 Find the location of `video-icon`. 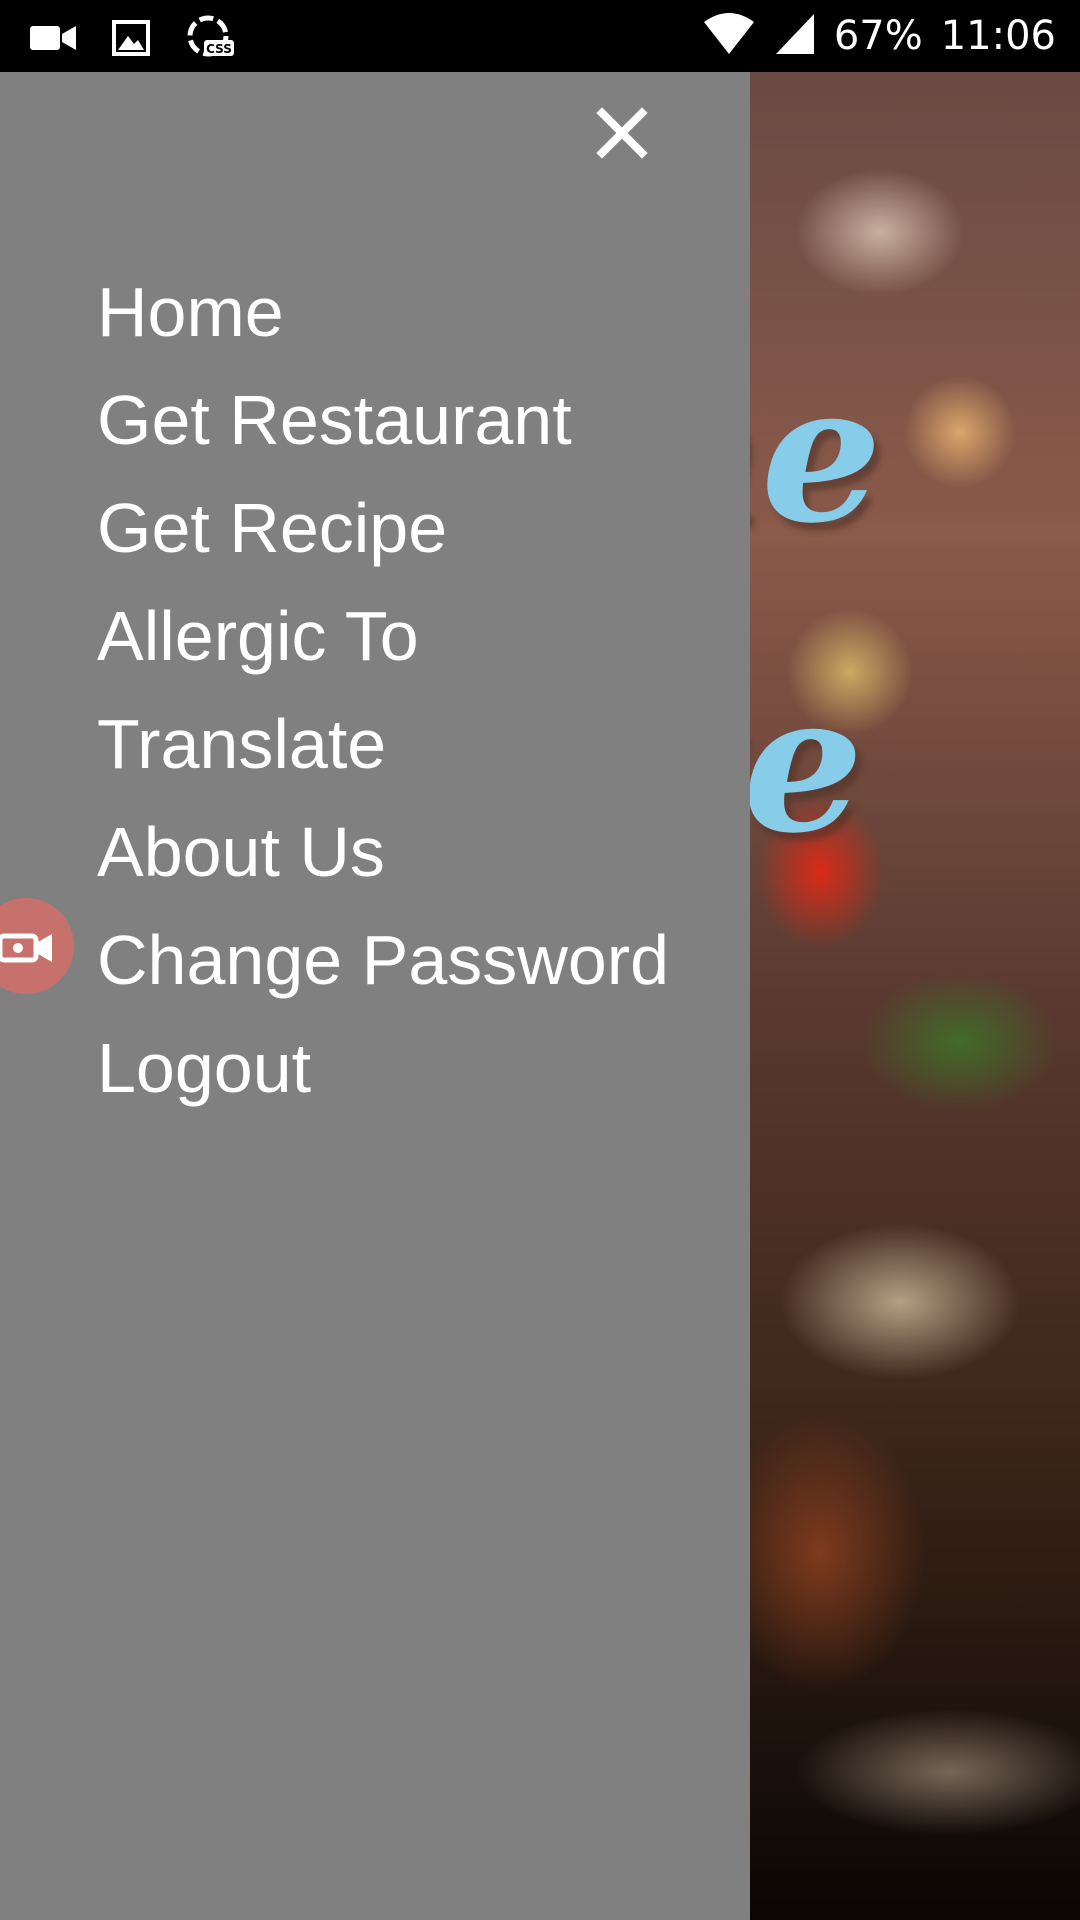

video-icon is located at coordinates (53, 40).